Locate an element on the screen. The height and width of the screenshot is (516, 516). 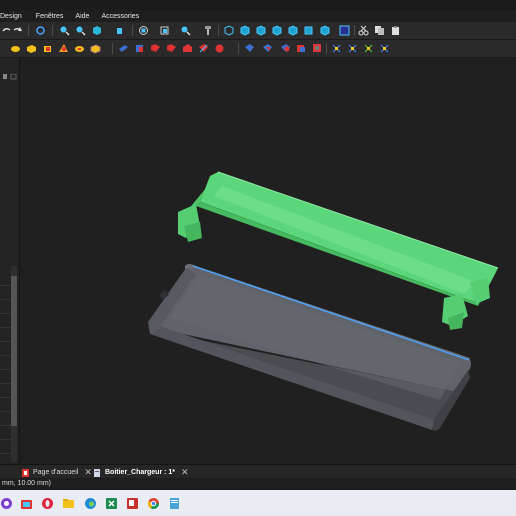
std-view-icon is located at coordinates (119, 30).